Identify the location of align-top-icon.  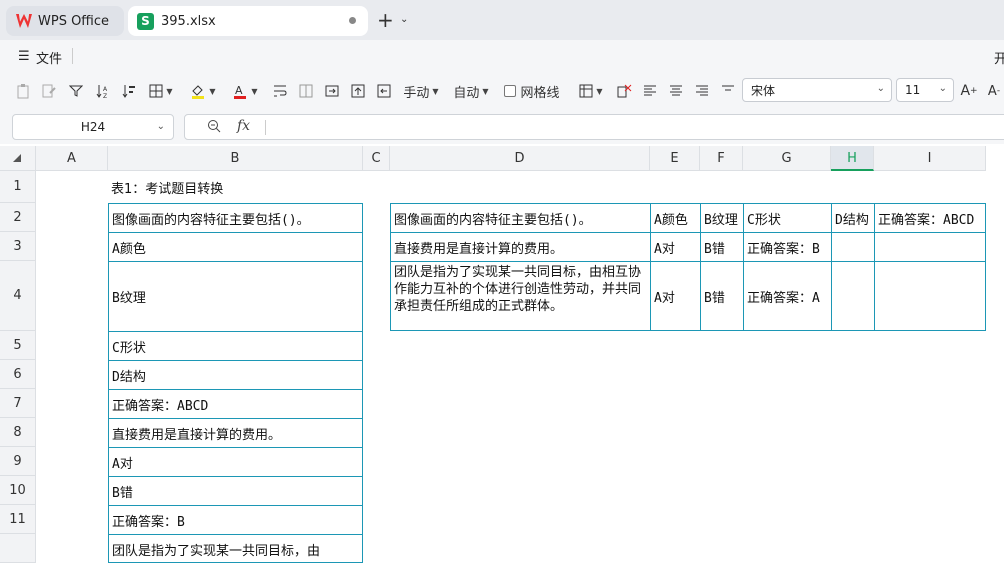
(728, 91).